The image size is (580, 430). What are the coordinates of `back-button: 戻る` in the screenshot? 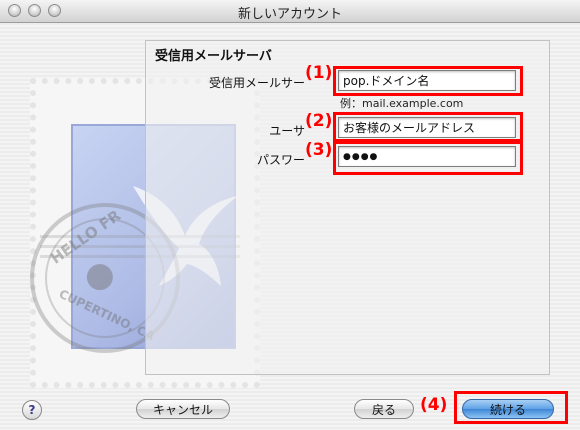 It's located at (384, 409).